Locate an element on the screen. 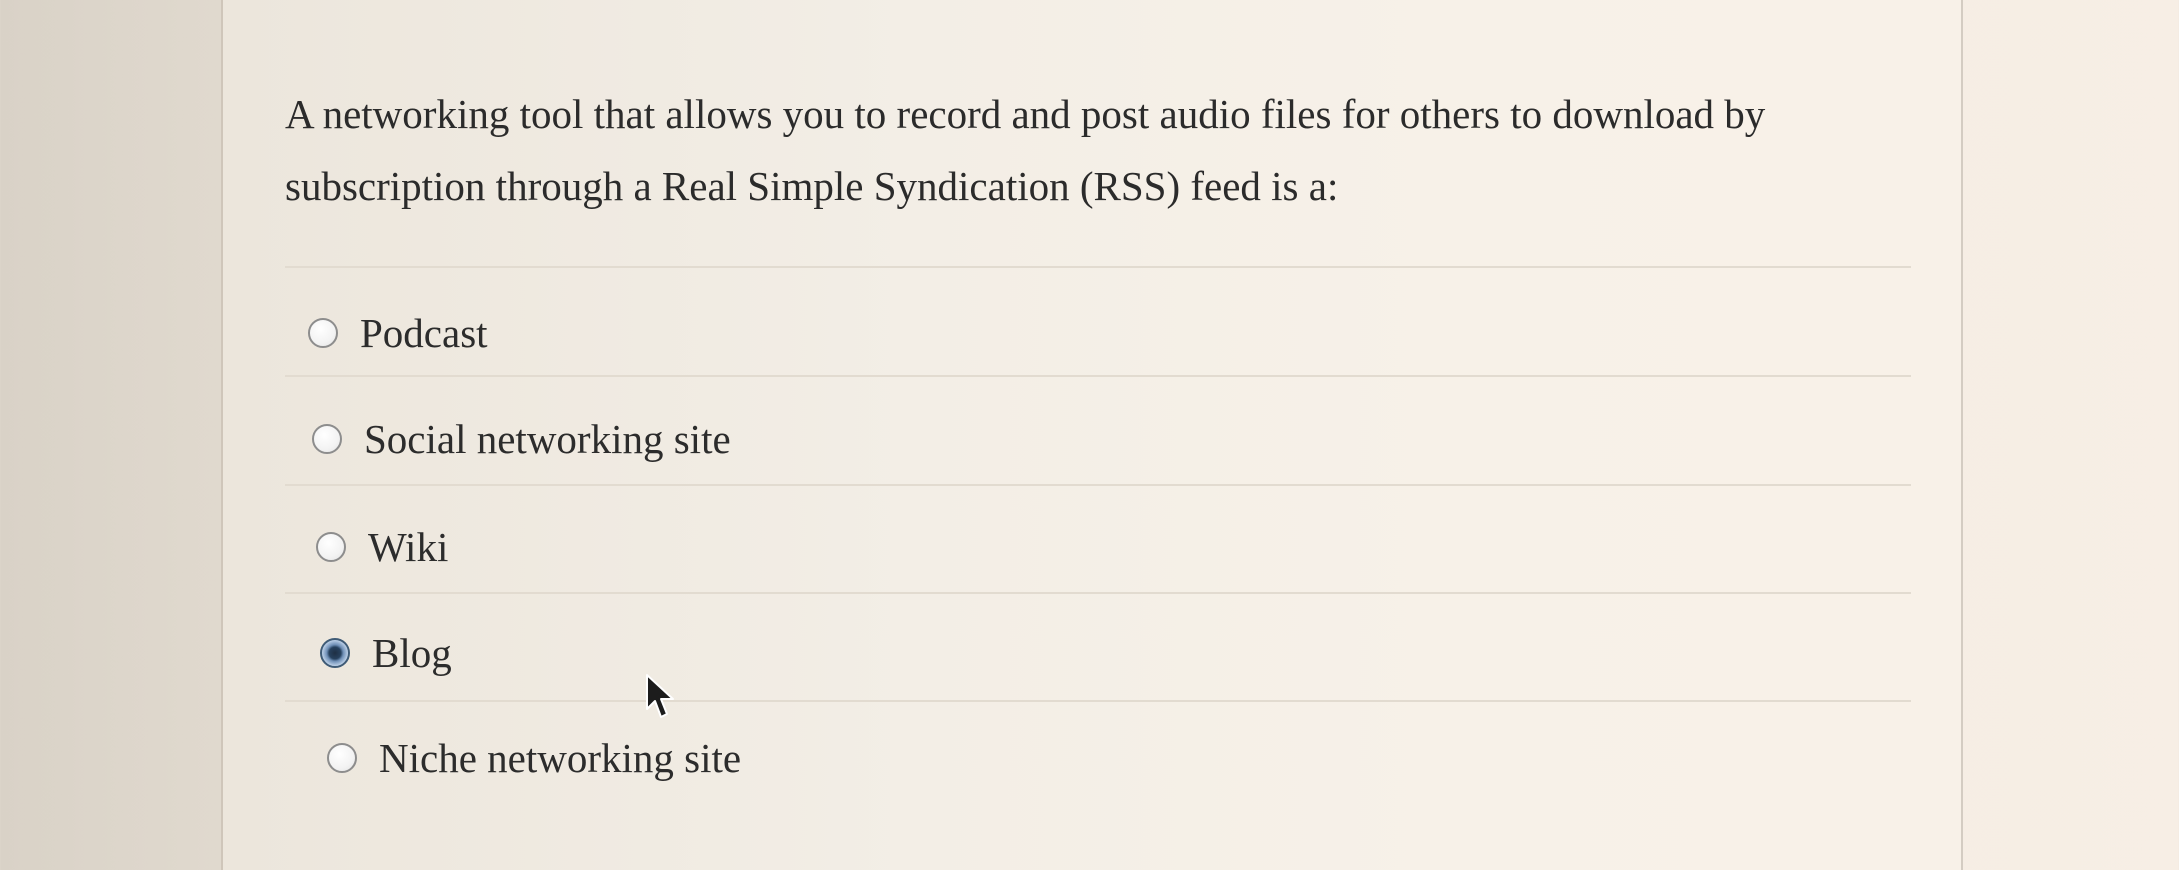 The width and height of the screenshot is (2179, 870). option-label-niche-networking-site: Niche networking site is located at coordinates (560, 758).